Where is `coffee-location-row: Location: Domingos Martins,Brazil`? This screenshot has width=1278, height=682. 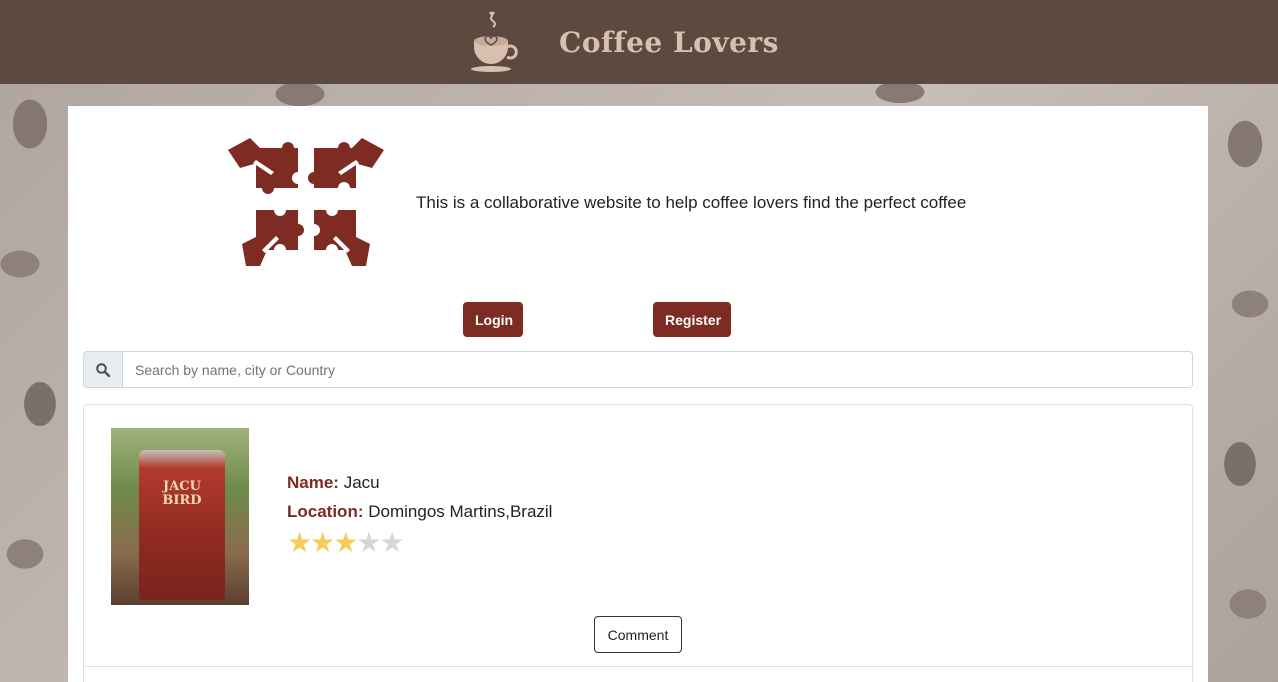 coffee-location-row: Location: Domingos Martins,Brazil is located at coordinates (419, 511).